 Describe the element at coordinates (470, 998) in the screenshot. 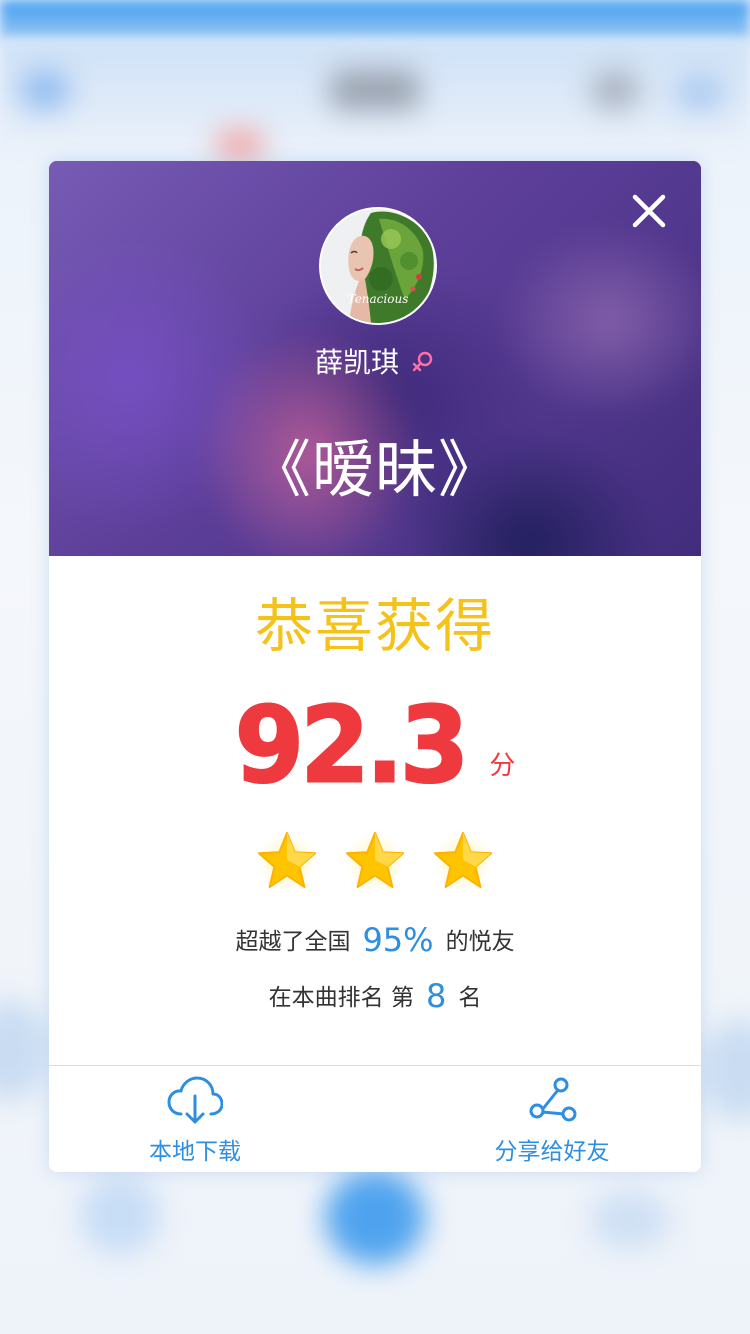

I see `rank-suffix: 名` at that location.